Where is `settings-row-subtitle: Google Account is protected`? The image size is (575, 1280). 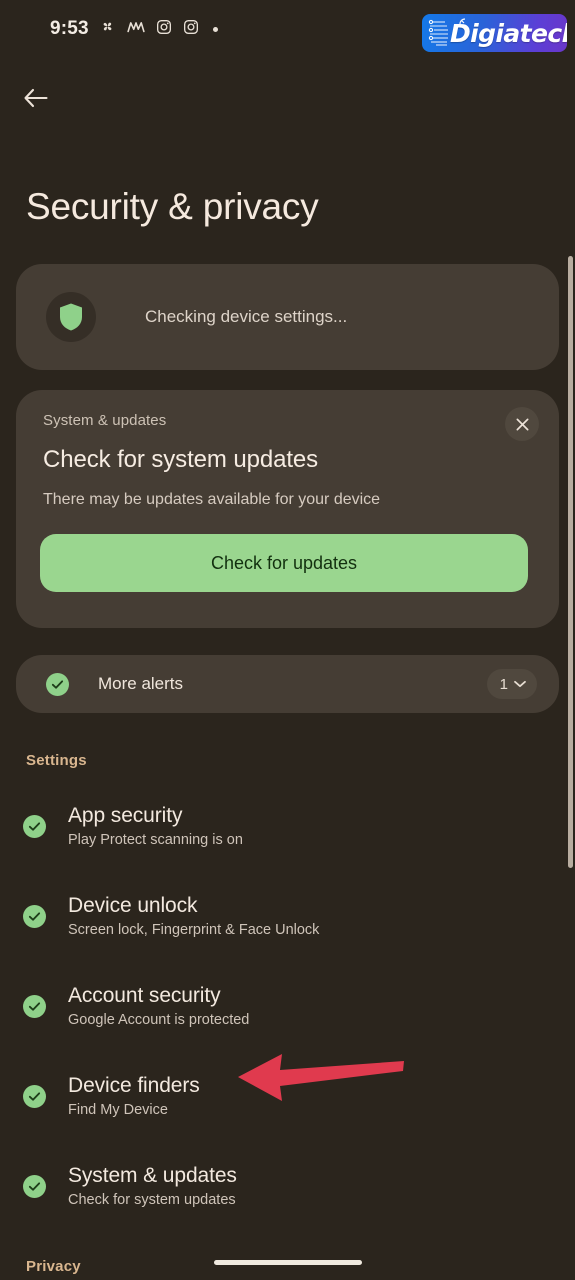
settings-row-subtitle: Google Account is protected is located at coordinates (159, 1020).